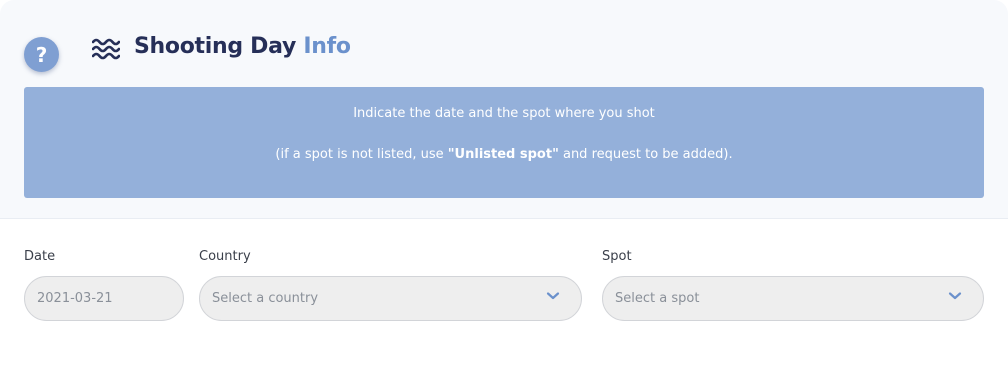 This screenshot has height=377, width=1008. I want to click on date-value: 2021-03-21, so click(75, 298).